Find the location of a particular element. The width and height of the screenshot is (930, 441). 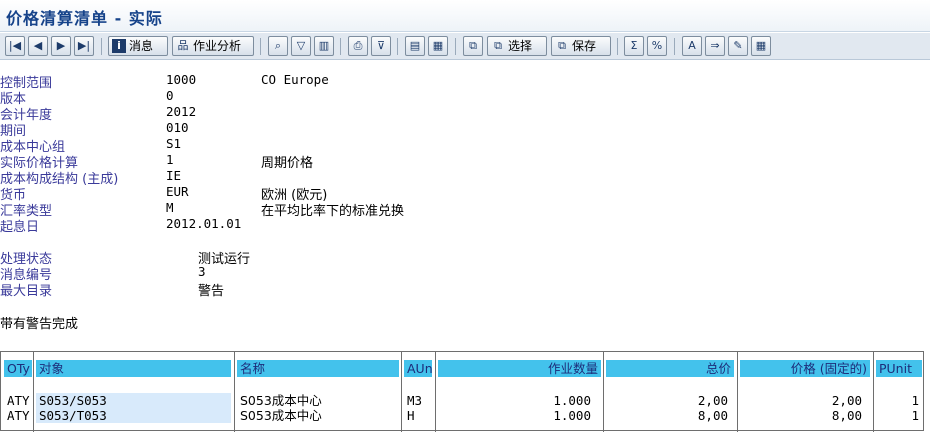

field-value: 010 is located at coordinates (177, 127).